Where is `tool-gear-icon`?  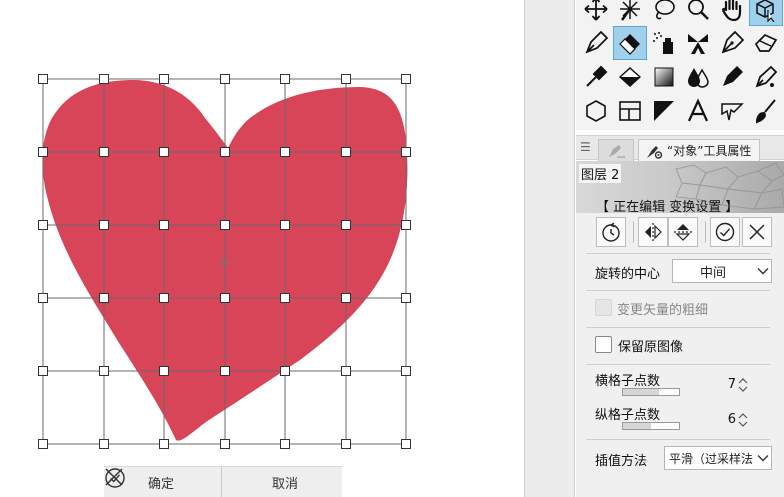
tool-gear-icon is located at coordinates (655, 152).